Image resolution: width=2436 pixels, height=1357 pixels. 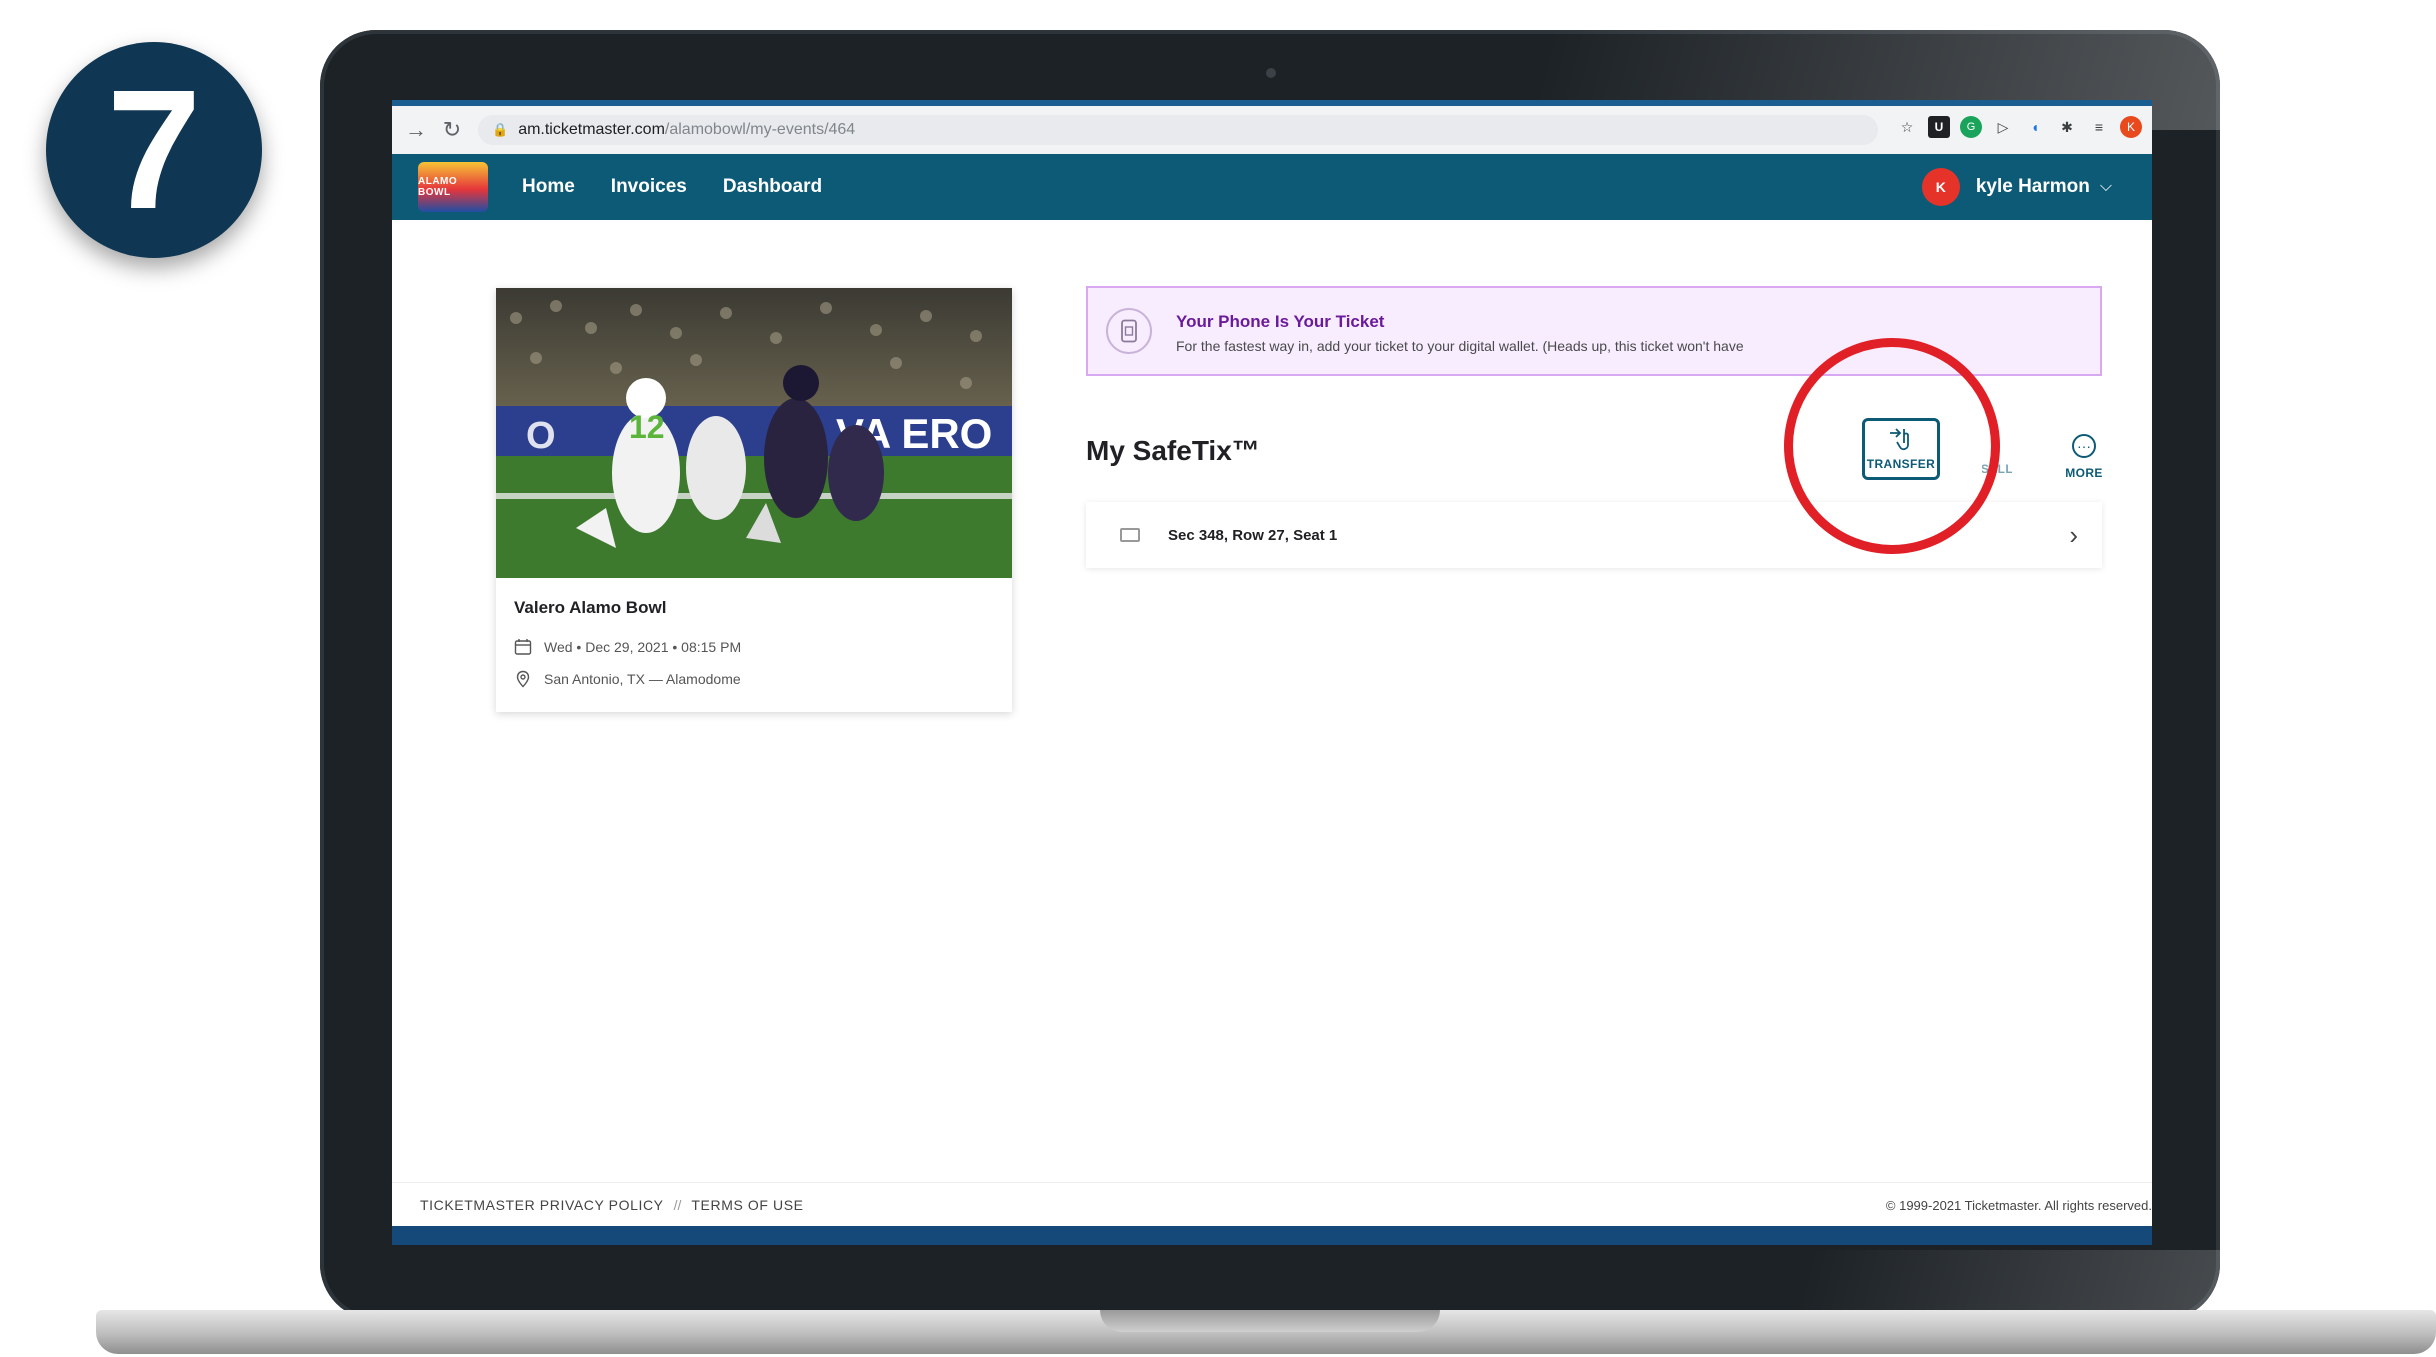 I want to click on svg-text: O, so click(x=541, y=436).